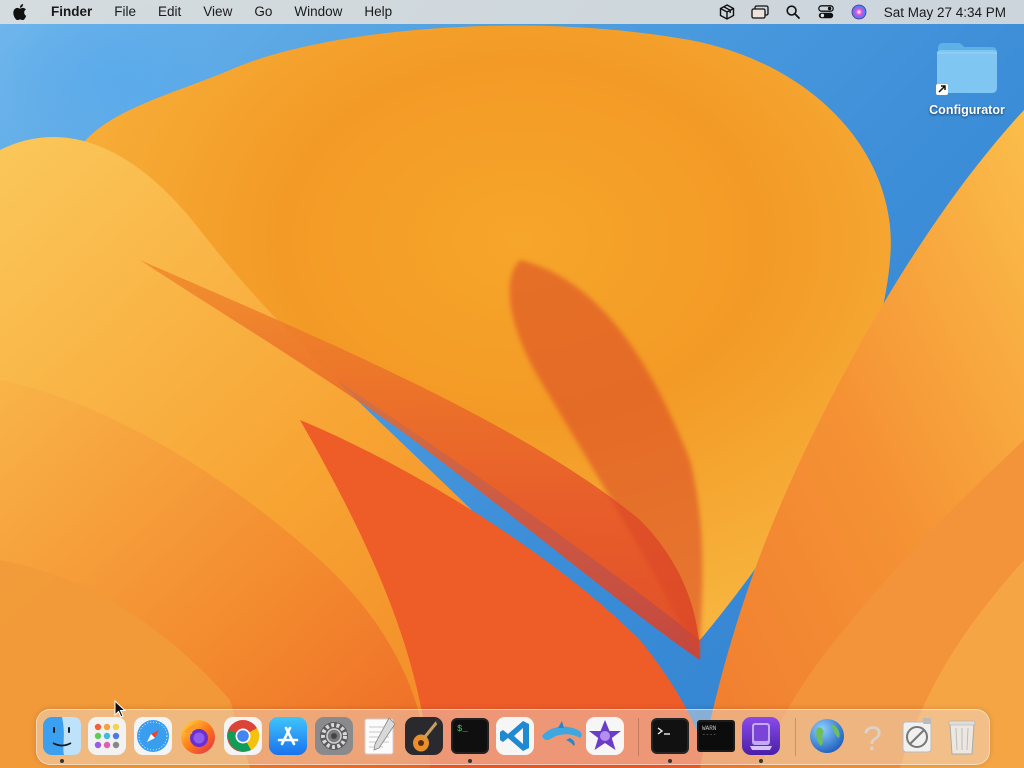 This screenshot has width=1024, height=768. Describe the element at coordinates (470, 736) in the screenshot. I see `dock-terminal-icon: $_` at that location.